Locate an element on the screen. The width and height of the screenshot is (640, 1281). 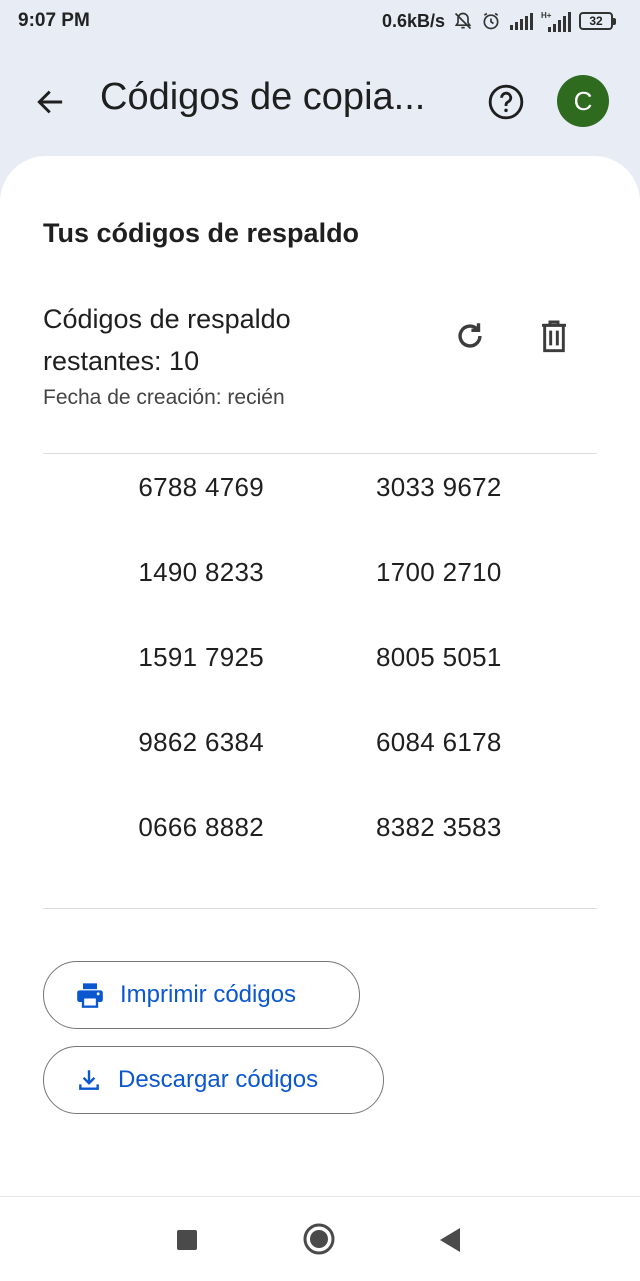
app-bar: Códigos de copia... C is located at coordinates (320, 100).